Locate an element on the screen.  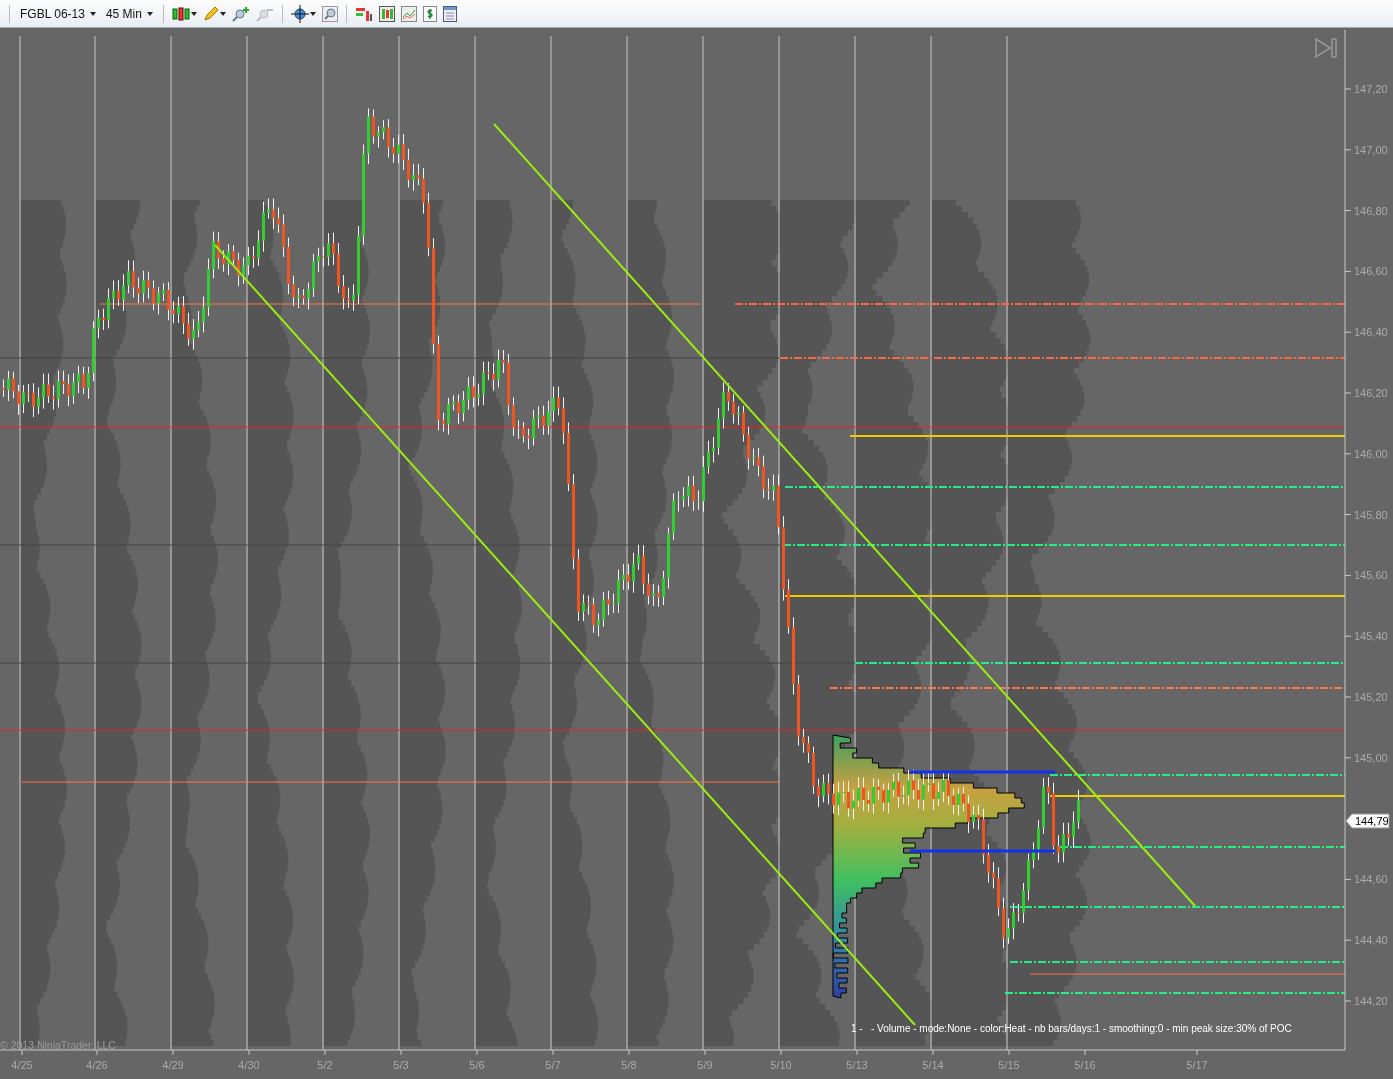
line-chart-button is located at coordinates (408, 13).